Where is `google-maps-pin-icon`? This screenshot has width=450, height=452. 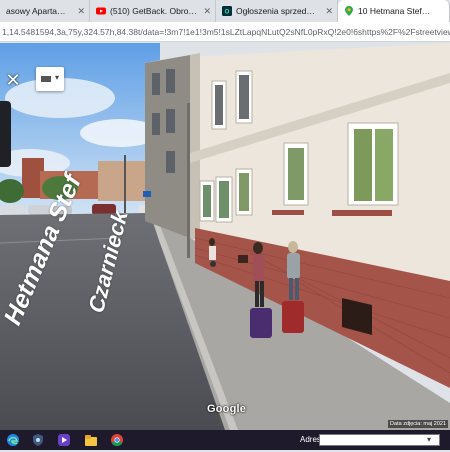
google-maps-pin-icon is located at coordinates (349, 11).